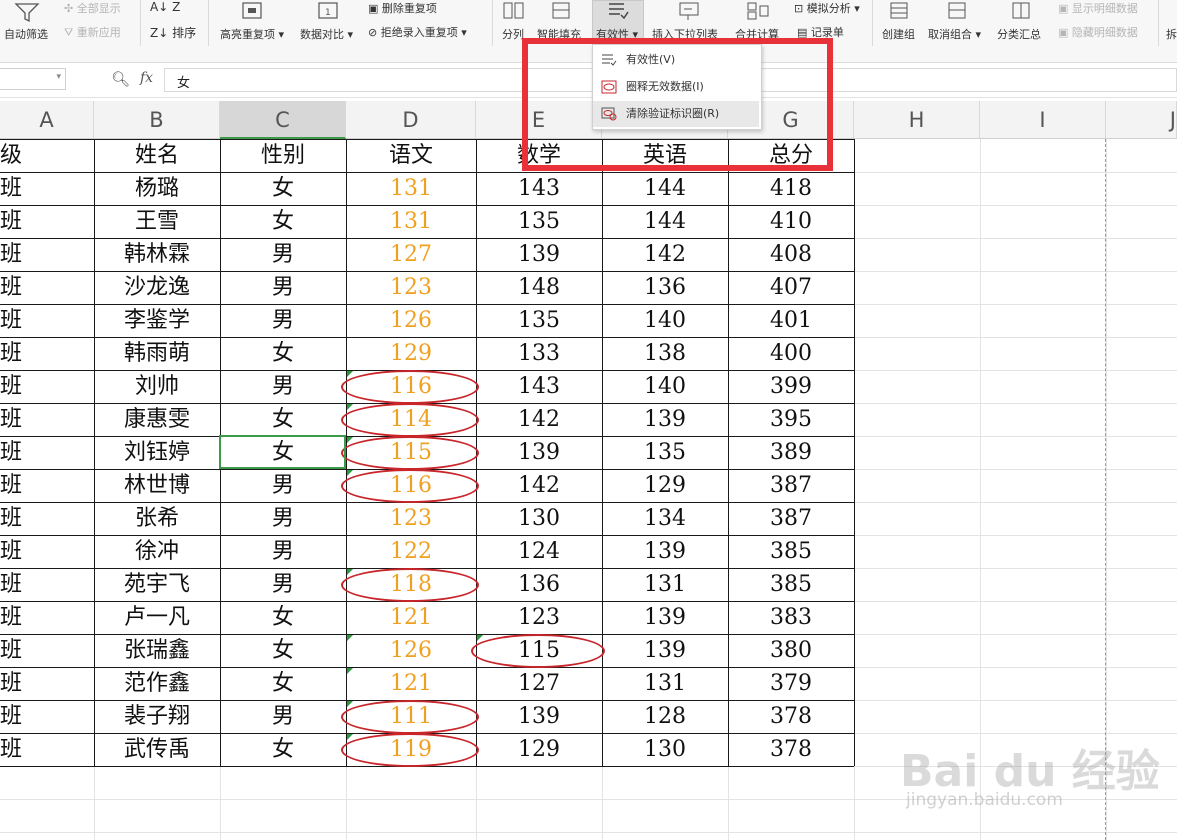  I want to click on split-column-icon, so click(514, 11).